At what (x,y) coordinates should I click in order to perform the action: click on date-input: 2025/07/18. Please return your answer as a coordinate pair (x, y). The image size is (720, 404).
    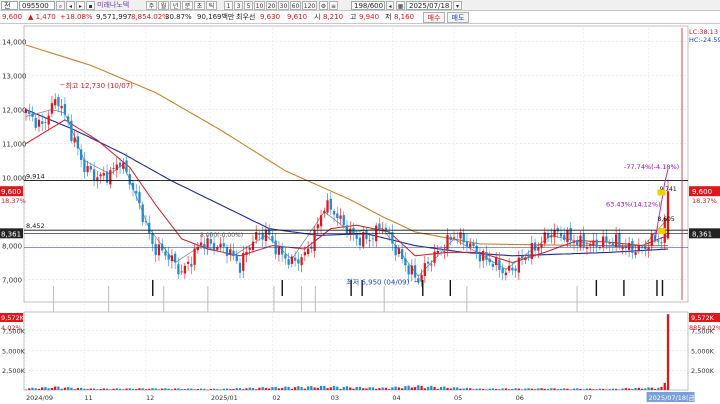
    Looking at the image, I should click on (429, 5).